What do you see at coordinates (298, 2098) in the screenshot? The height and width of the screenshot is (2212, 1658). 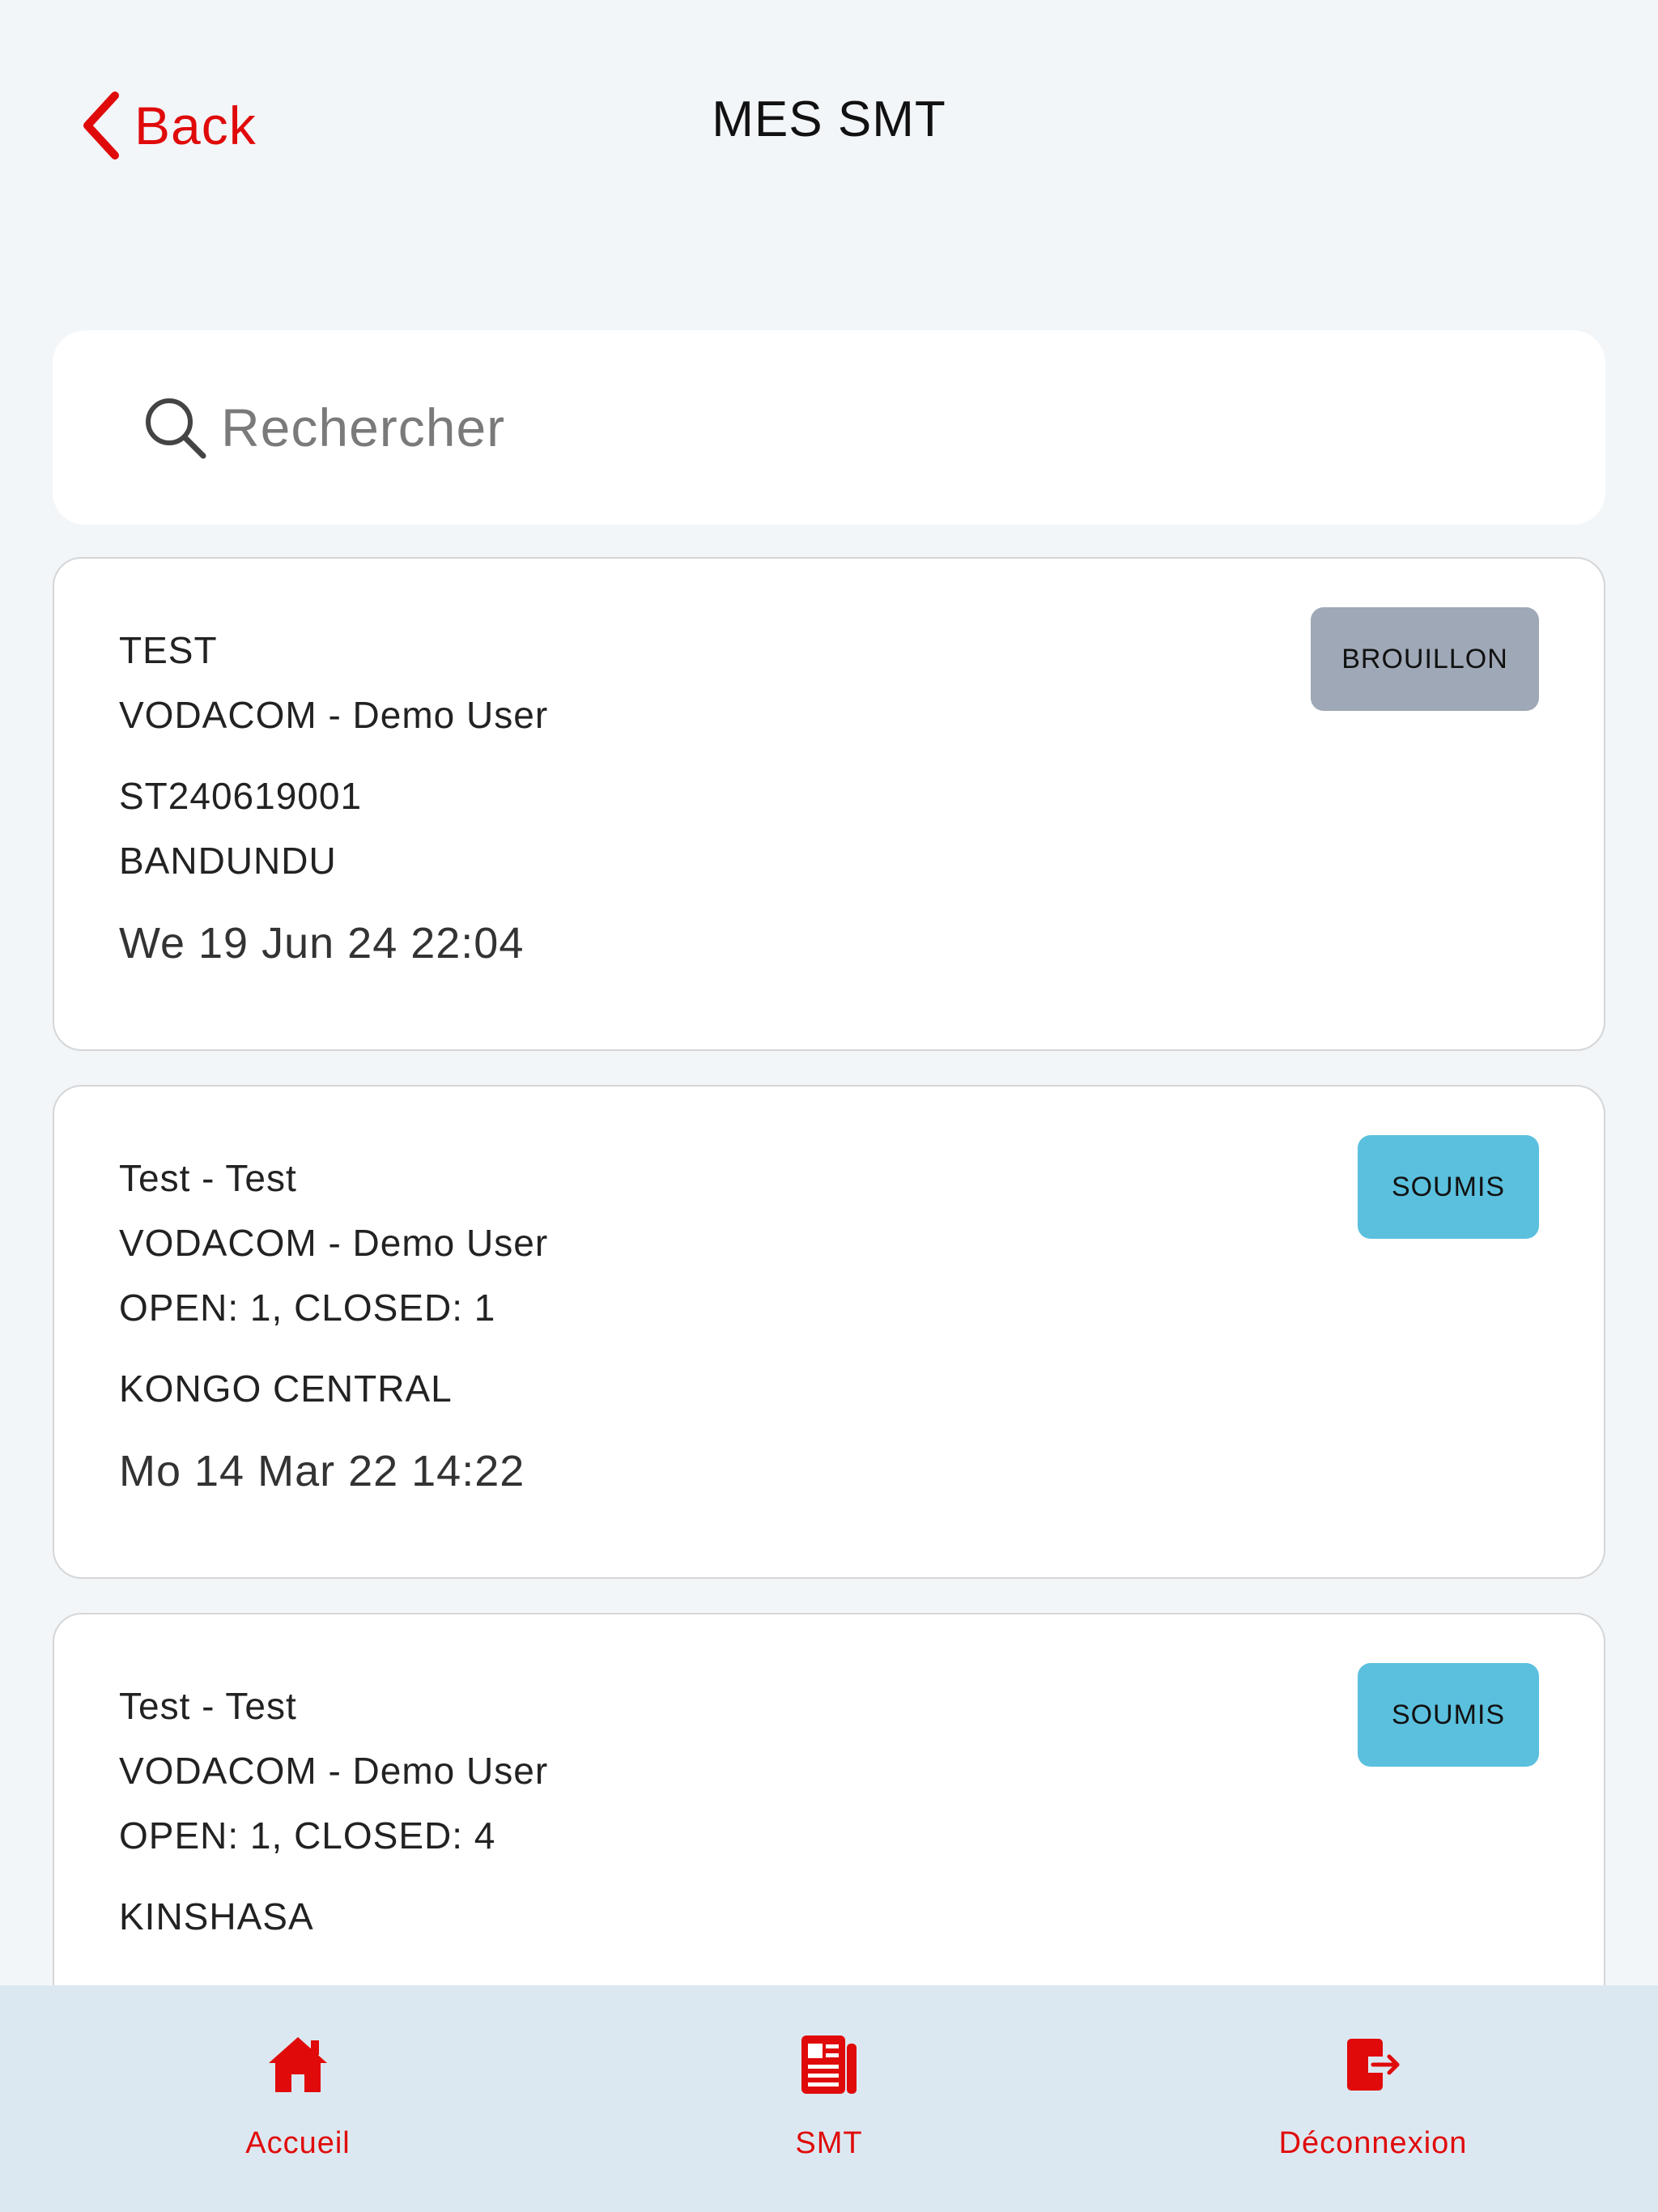 I see `tab-home: Accueil` at bounding box center [298, 2098].